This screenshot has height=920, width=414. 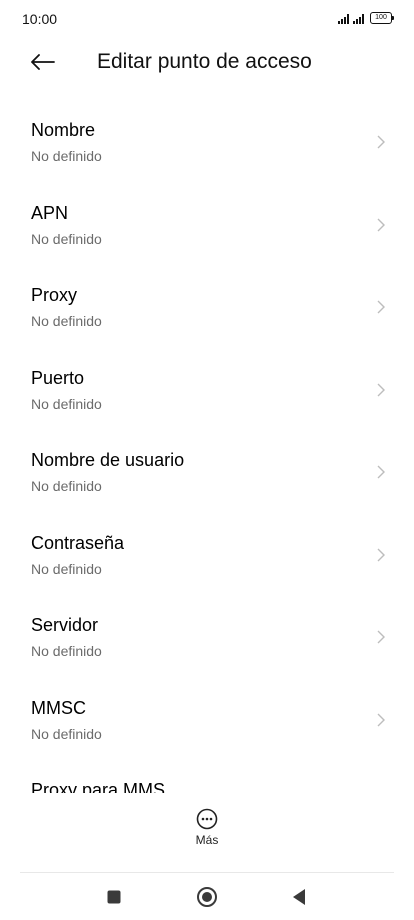 I want to click on more-icon, so click(x=207, y=819).